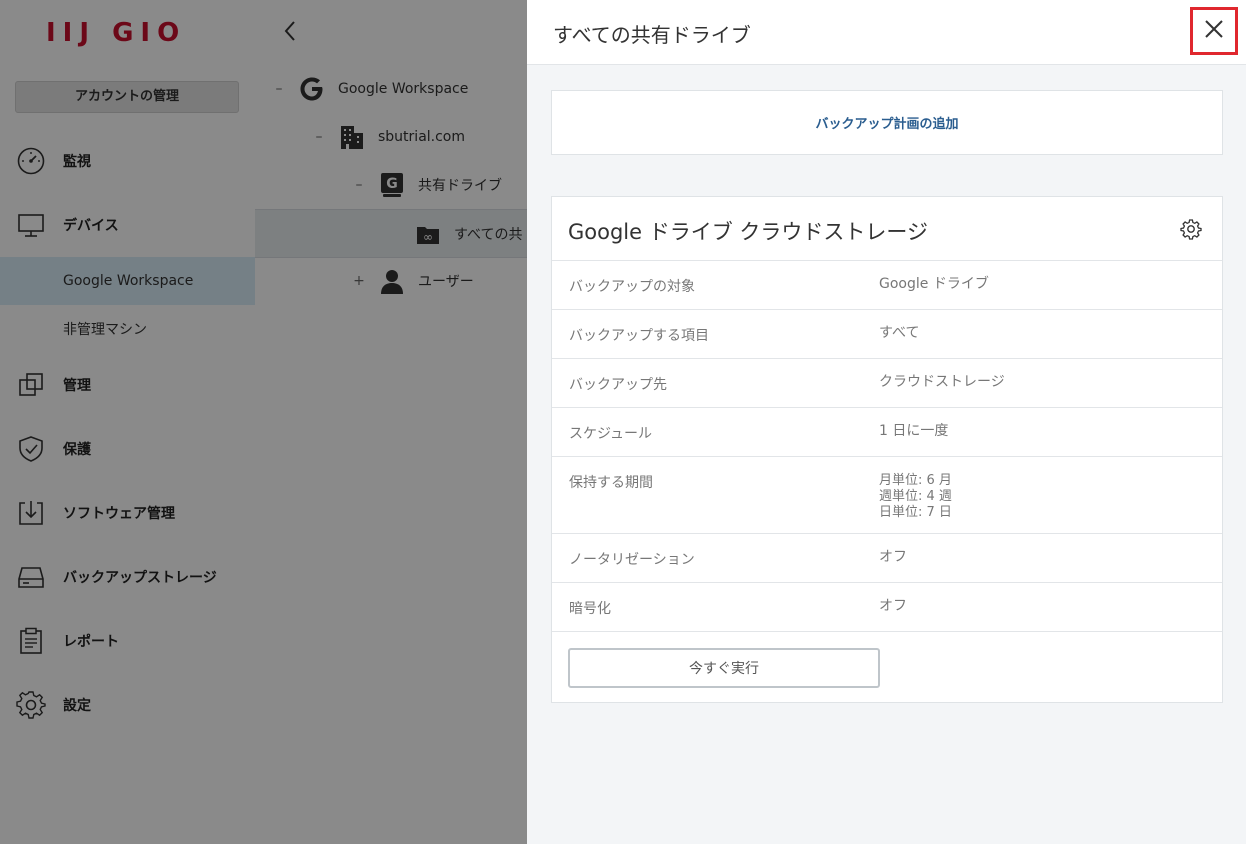  I want to click on detail-row-backup-items: バックアップする項目 すべて, so click(887, 334).